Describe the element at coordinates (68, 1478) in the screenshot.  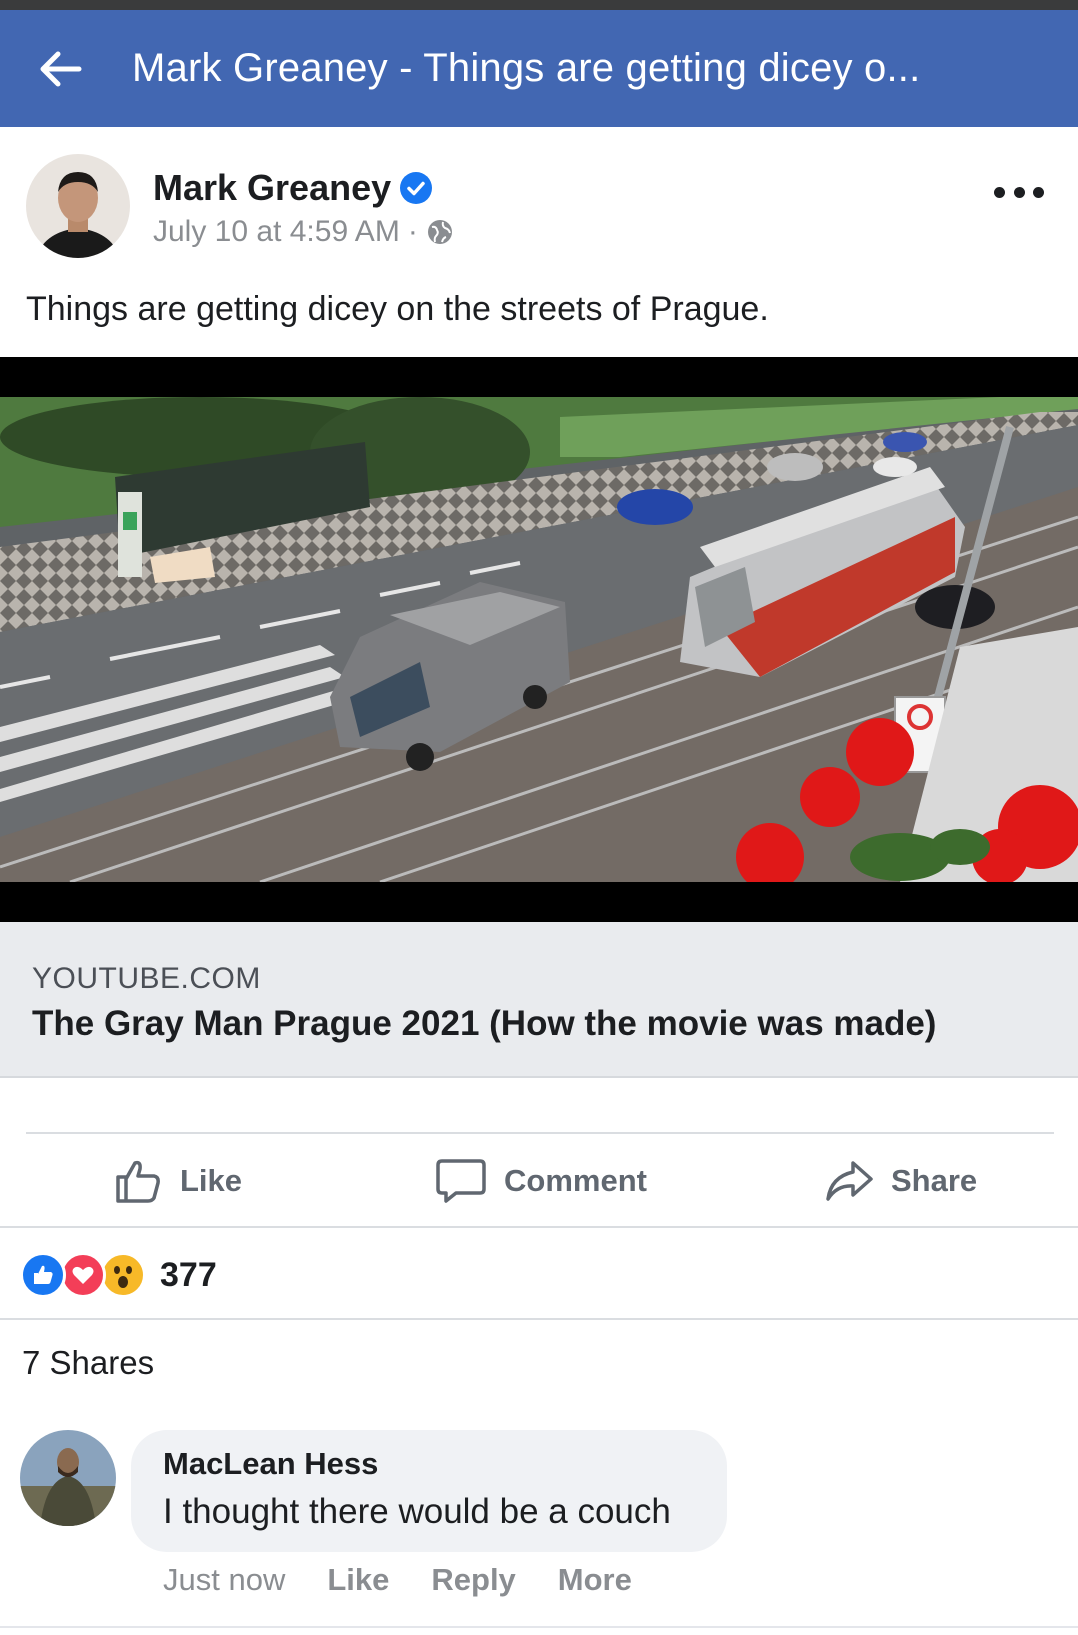
I see `commenter-avatar` at that location.